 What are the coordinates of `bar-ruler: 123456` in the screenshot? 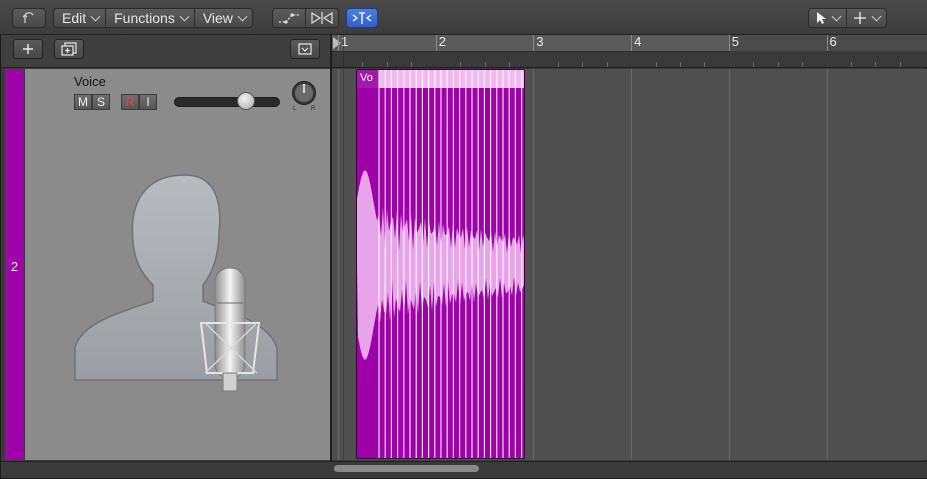 It's located at (629, 51).